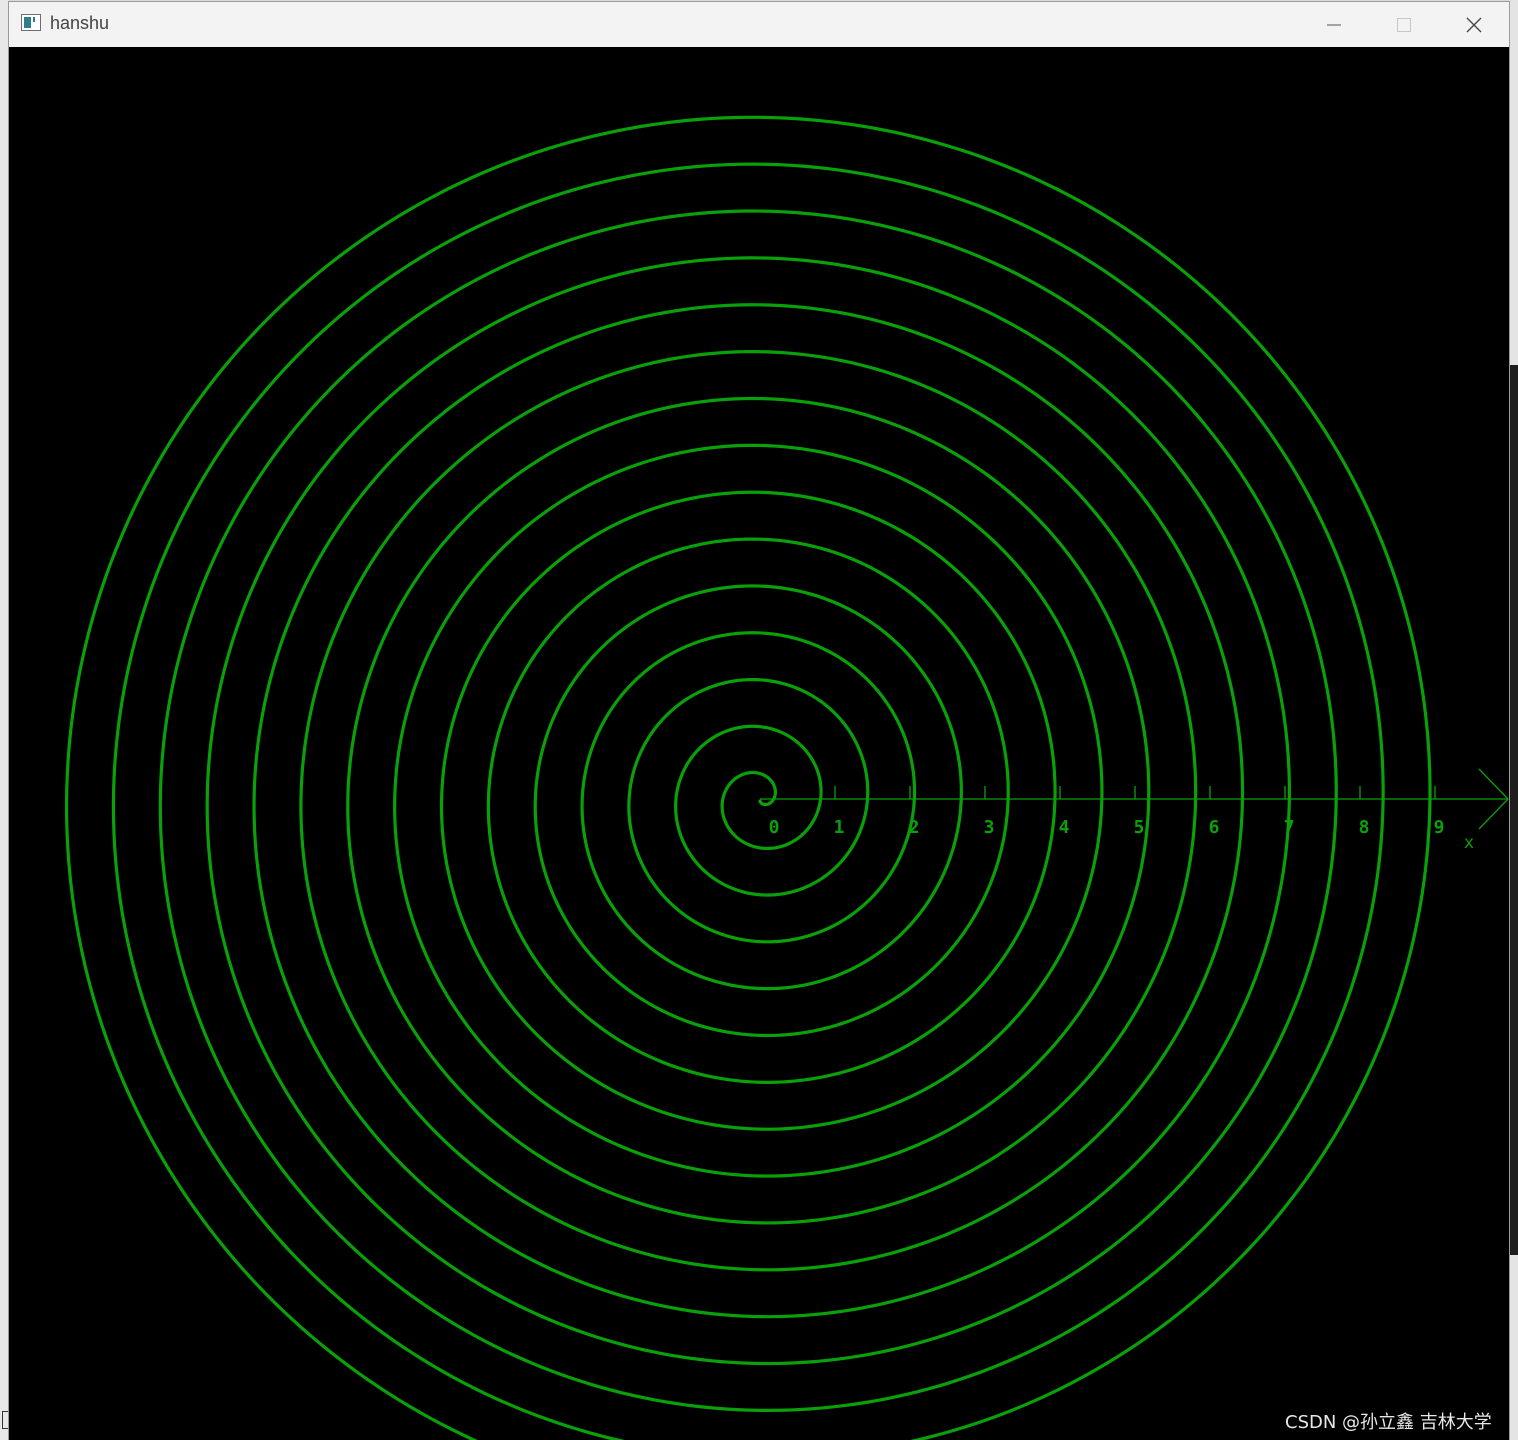 The height and width of the screenshot is (1440, 1518). I want to click on maximize-icon, so click(1404, 24).